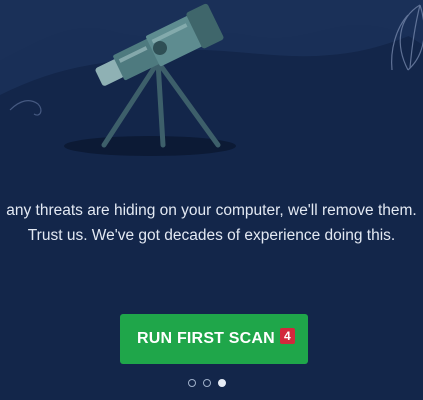  I want to click on page-indicator, so click(207, 383).